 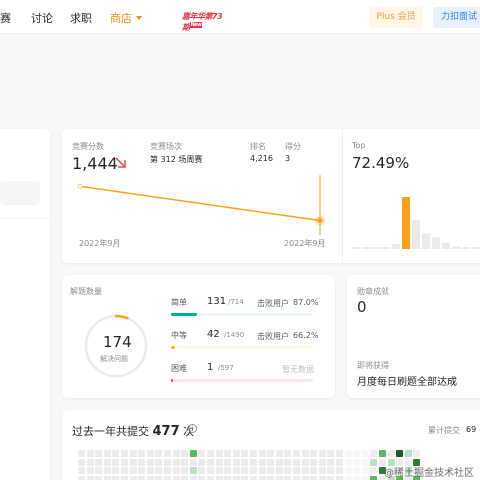 What do you see at coordinates (407, 380) in the screenshot?
I see `upcoming-badge: 月度每日刷题全部达成` at bounding box center [407, 380].